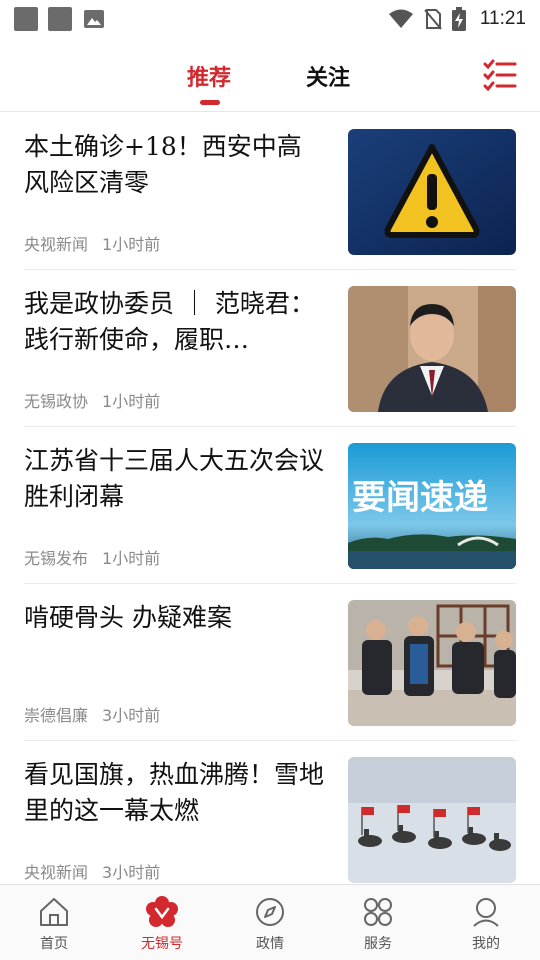 The image size is (540, 960). What do you see at coordinates (92, 871) in the screenshot?
I see `news-meta: 央视新闻 3小时前` at bounding box center [92, 871].